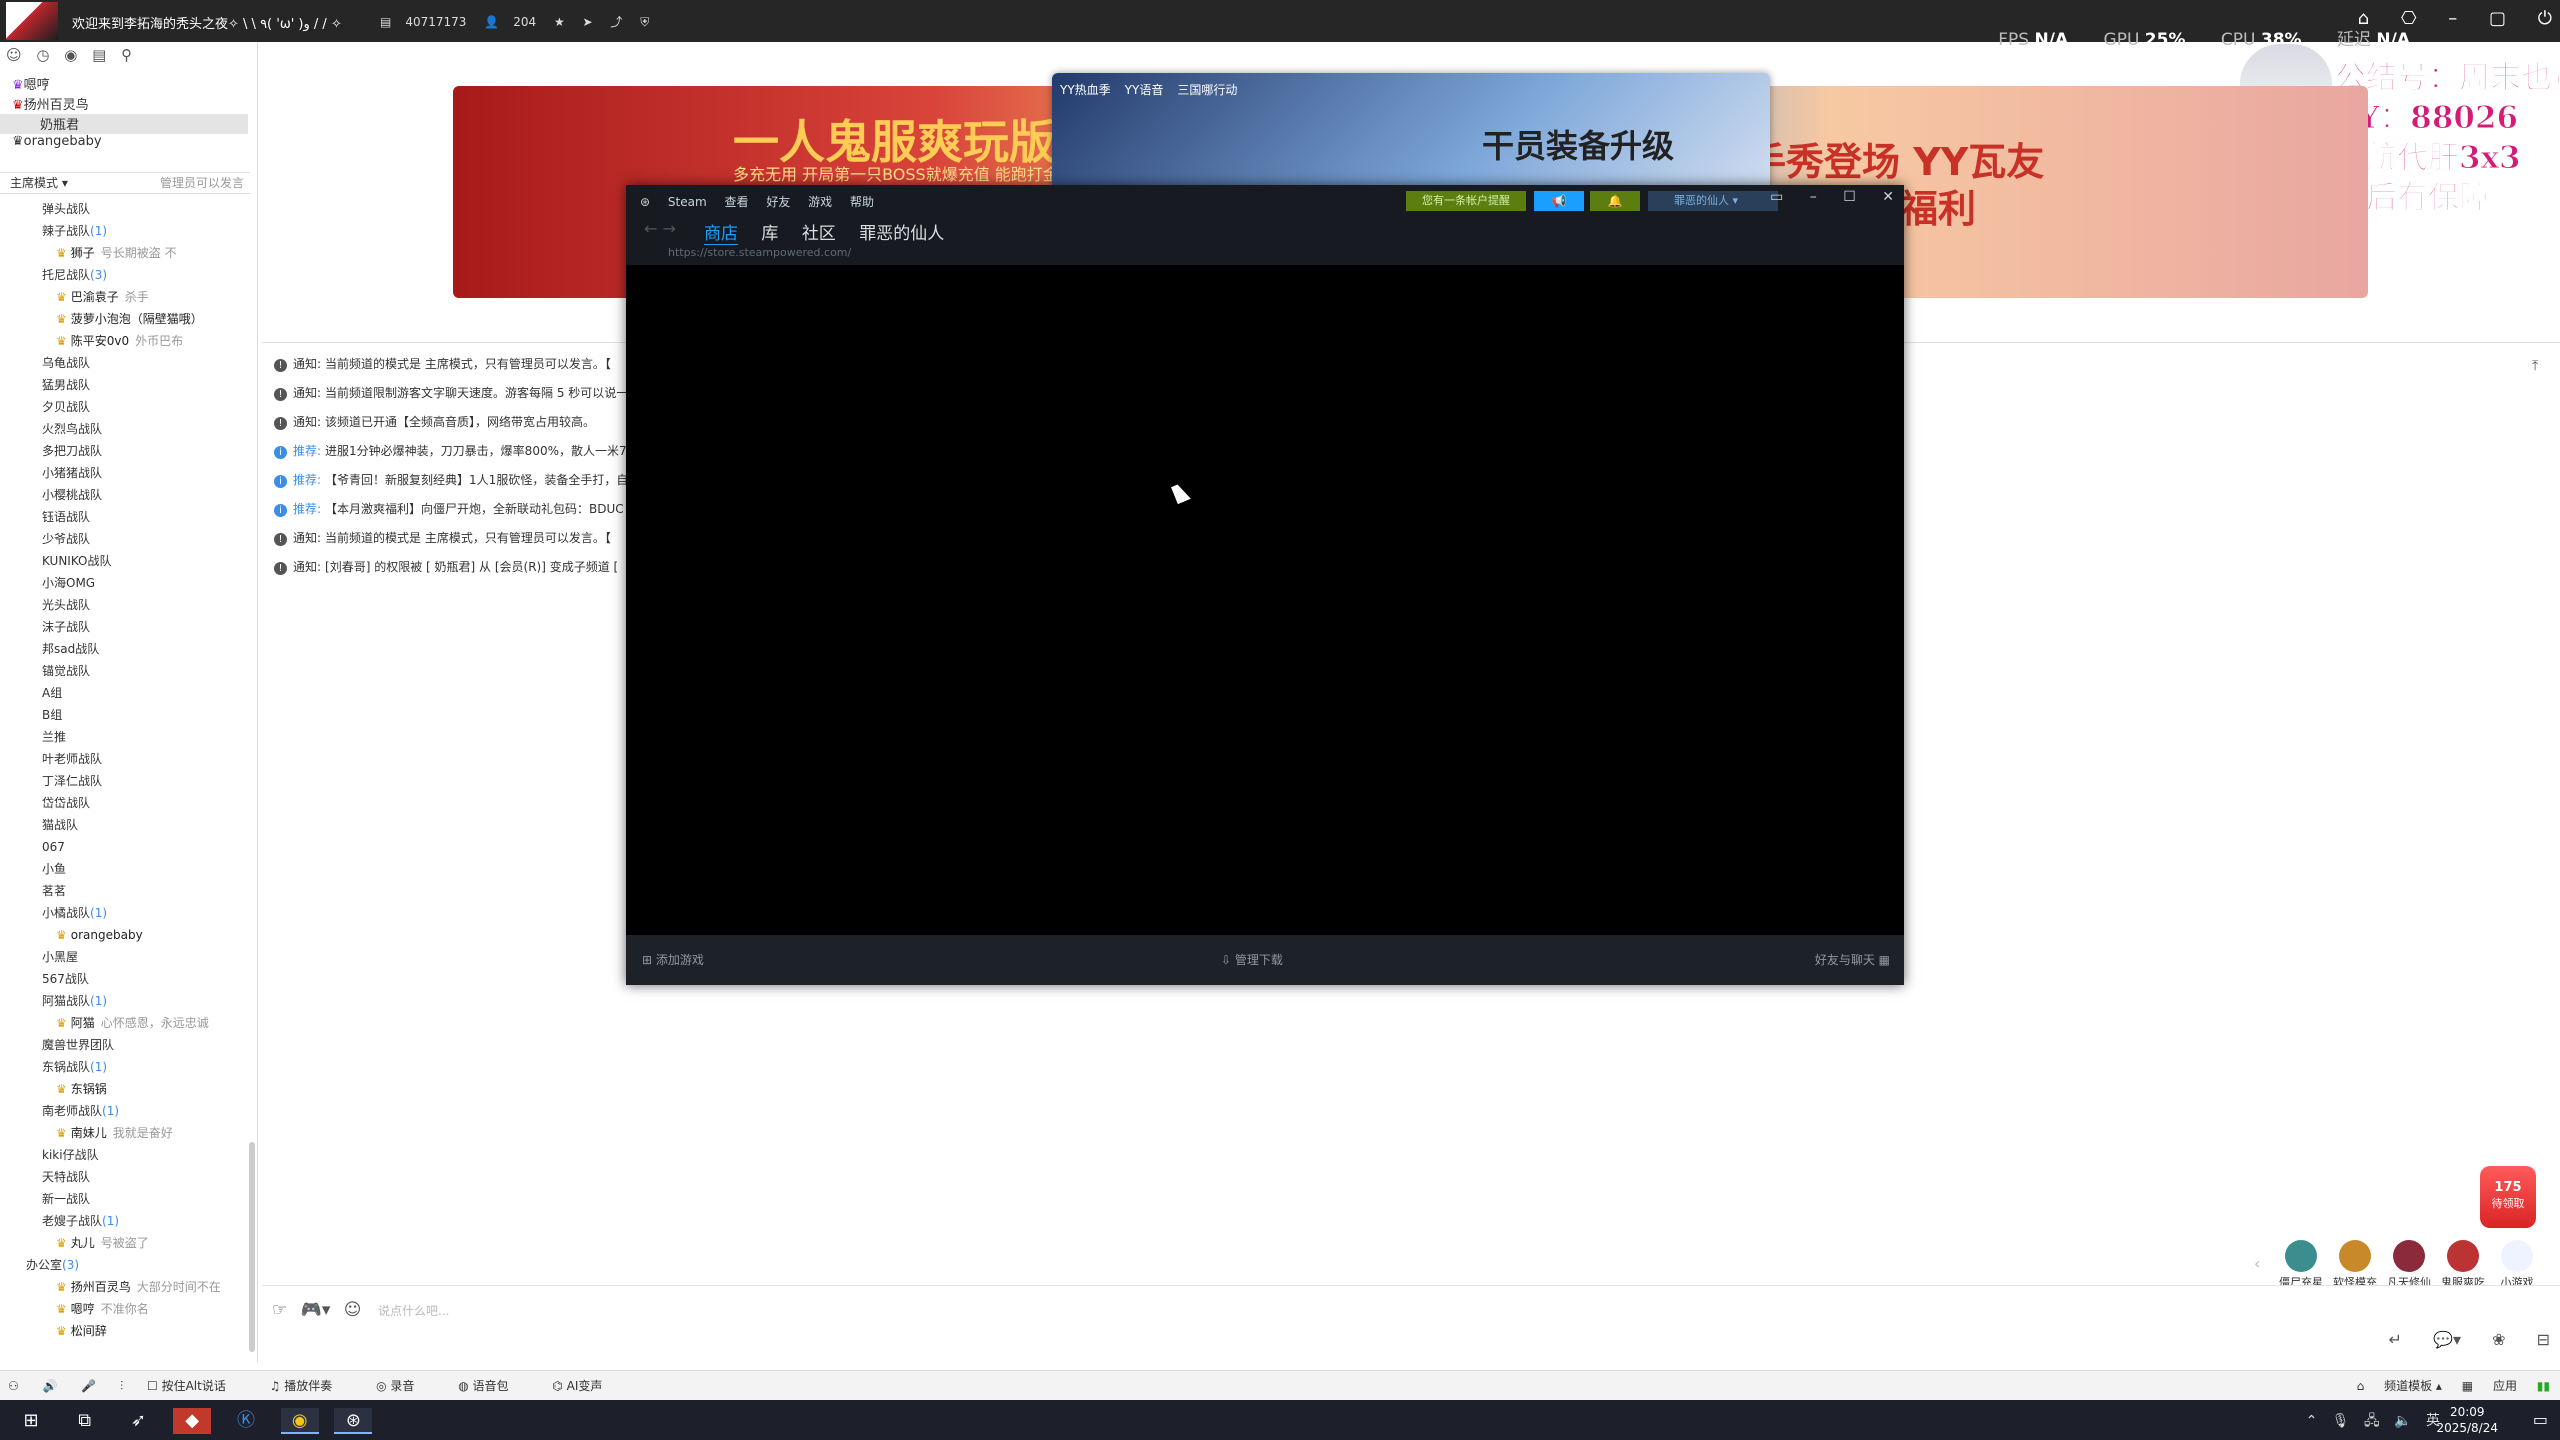  Describe the element at coordinates (50, 1386) in the screenshot. I see `speaker-icon: 🔊` at that location.